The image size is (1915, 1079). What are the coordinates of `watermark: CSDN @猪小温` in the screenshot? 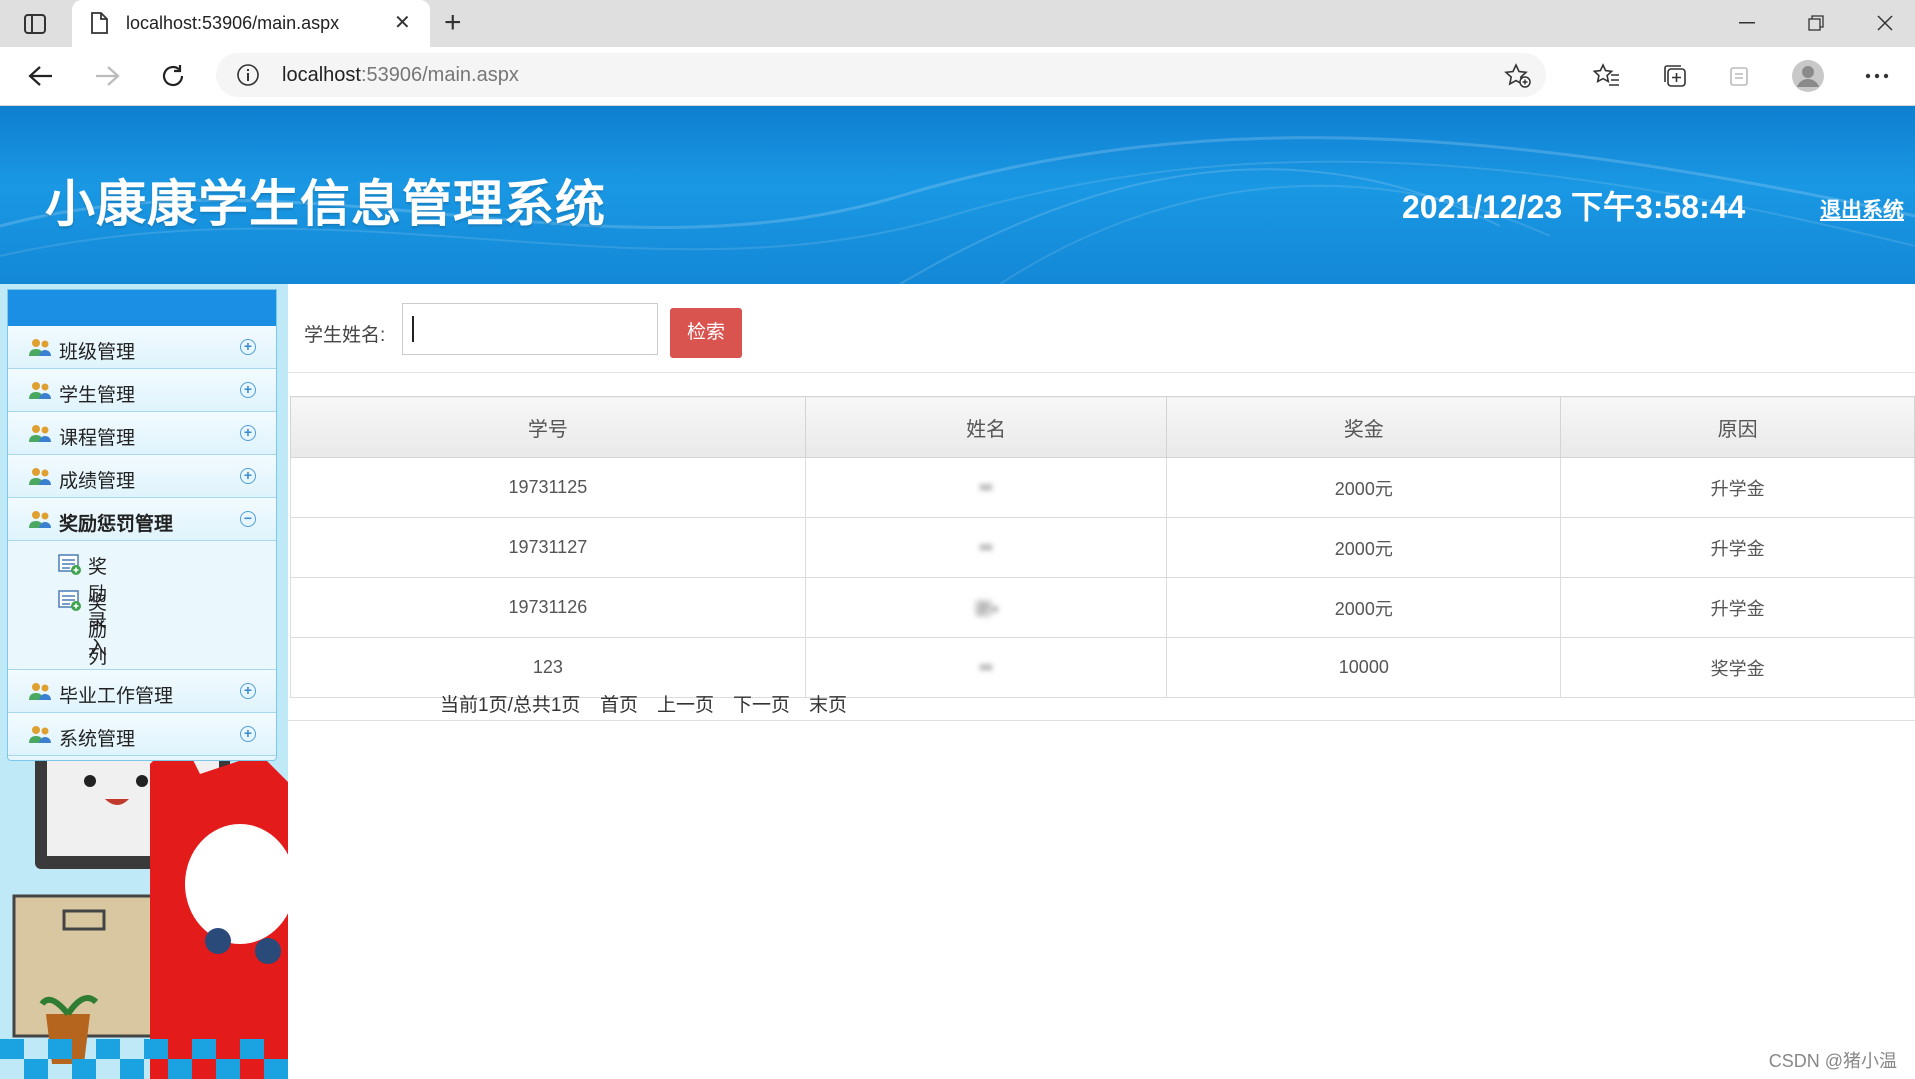 It's located at (1832, 1061).